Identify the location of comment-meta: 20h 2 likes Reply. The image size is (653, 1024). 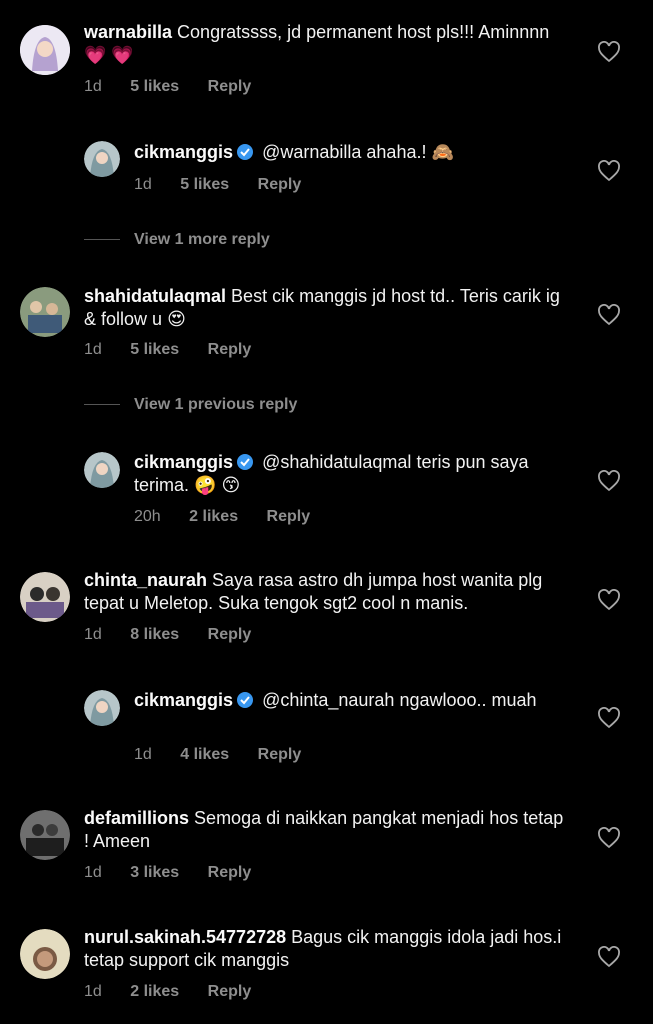
(234, 517).